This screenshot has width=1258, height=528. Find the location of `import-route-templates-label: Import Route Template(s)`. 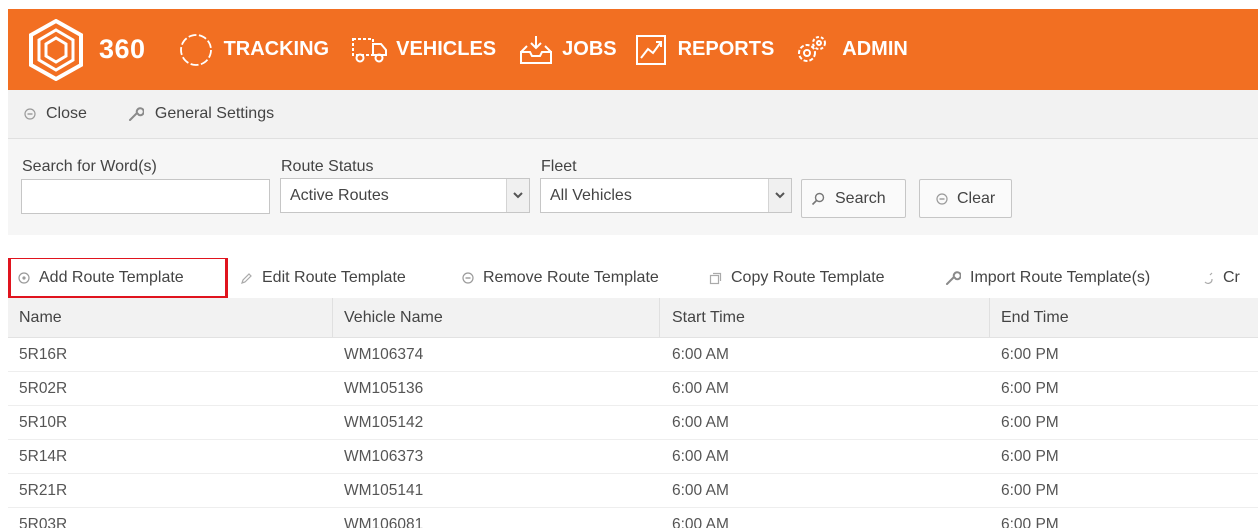

import-route-templates-label: Import Route Template(s) is located at coordinates (1060, 277).